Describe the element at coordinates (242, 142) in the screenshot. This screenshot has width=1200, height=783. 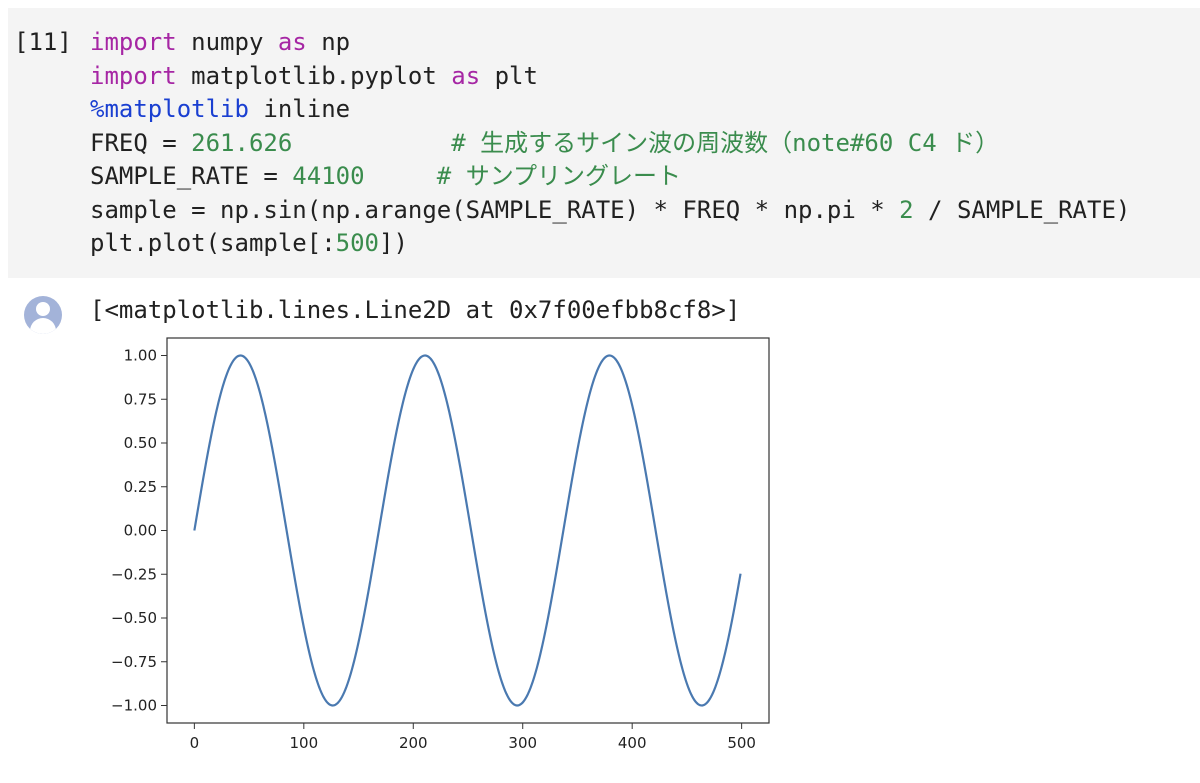
I see `code-token: 261.626` at that location.